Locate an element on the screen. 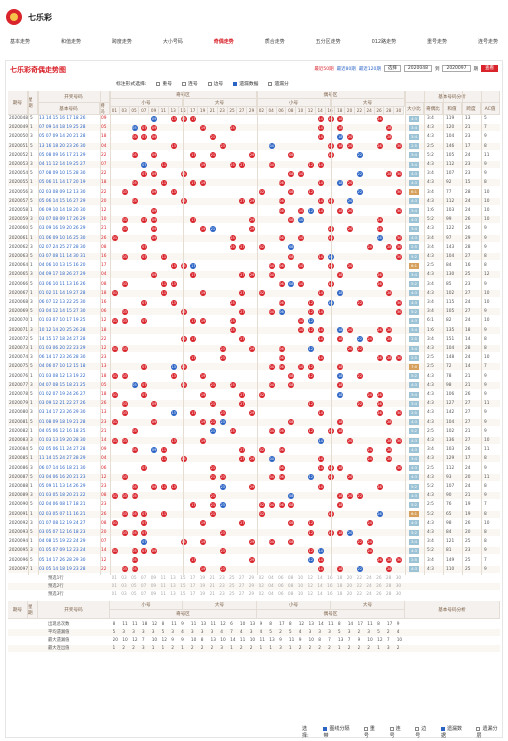 The width and height of the screenshot is (508, 741). forecast-number: 06 is located at coordinates (282, 586).